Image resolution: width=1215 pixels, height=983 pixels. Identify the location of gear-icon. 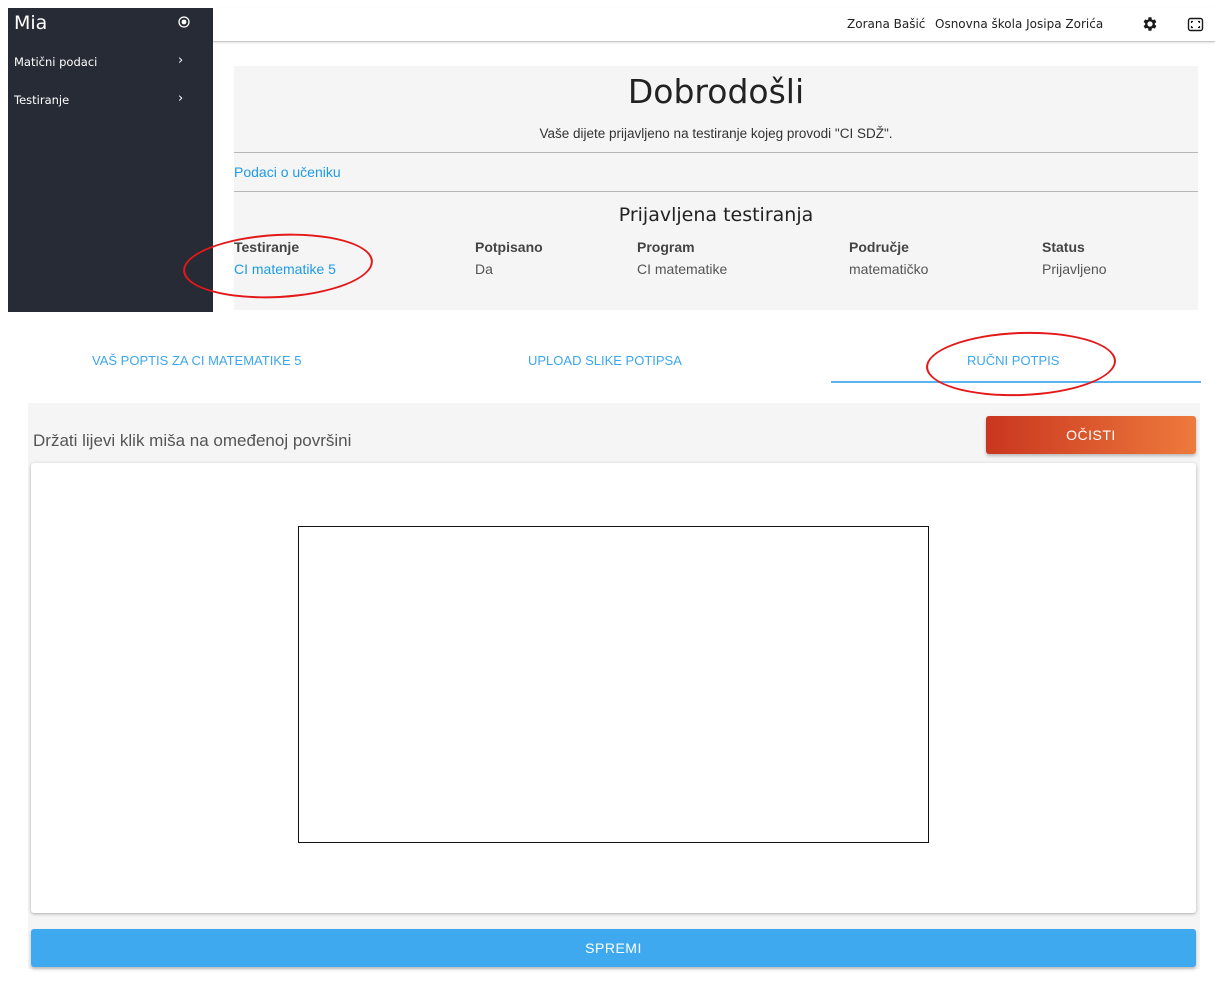
(1150, 24).